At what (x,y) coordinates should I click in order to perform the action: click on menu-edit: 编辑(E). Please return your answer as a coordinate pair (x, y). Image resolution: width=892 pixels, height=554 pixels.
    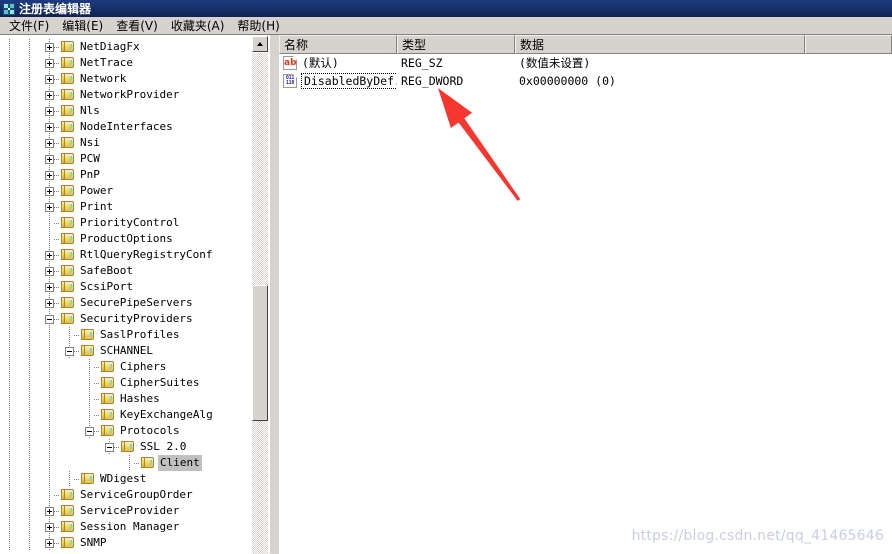
    Looking at the image, I should click on (83, 26).